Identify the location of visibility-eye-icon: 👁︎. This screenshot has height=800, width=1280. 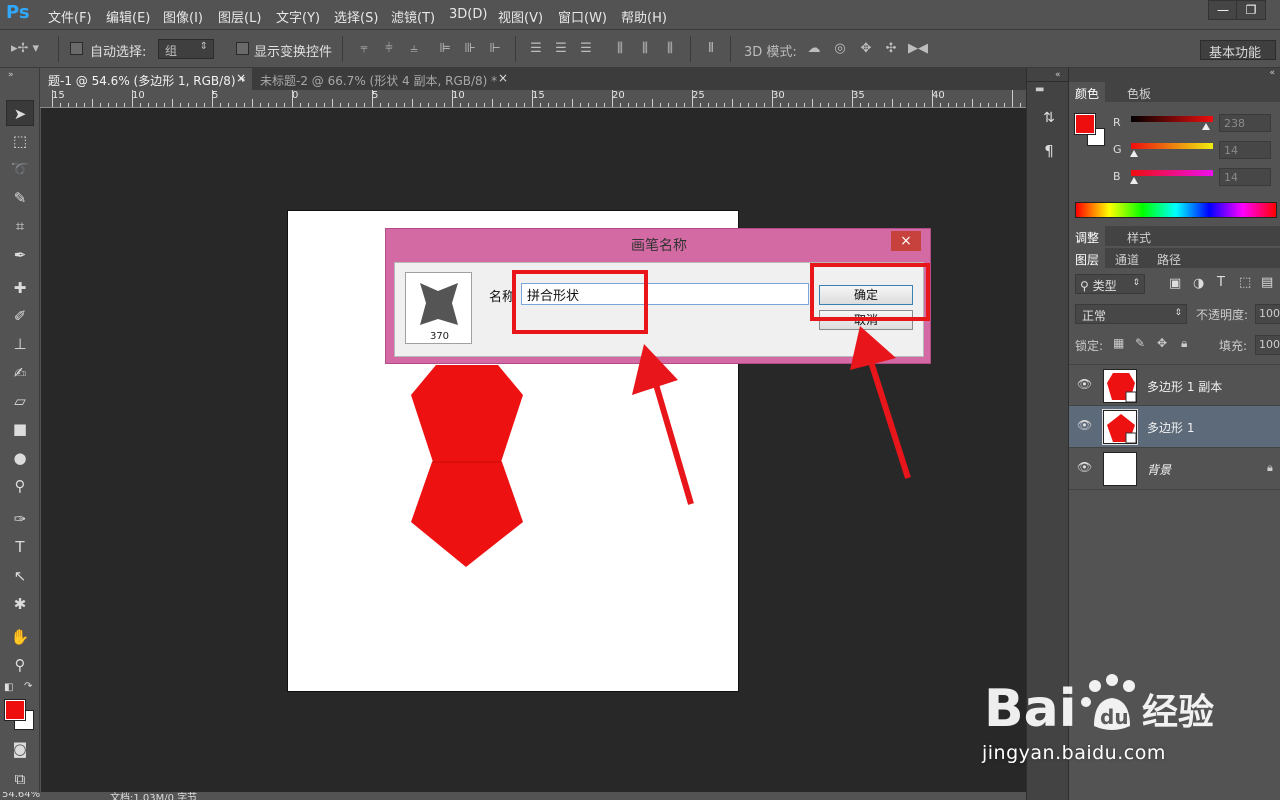
(1084, 425).